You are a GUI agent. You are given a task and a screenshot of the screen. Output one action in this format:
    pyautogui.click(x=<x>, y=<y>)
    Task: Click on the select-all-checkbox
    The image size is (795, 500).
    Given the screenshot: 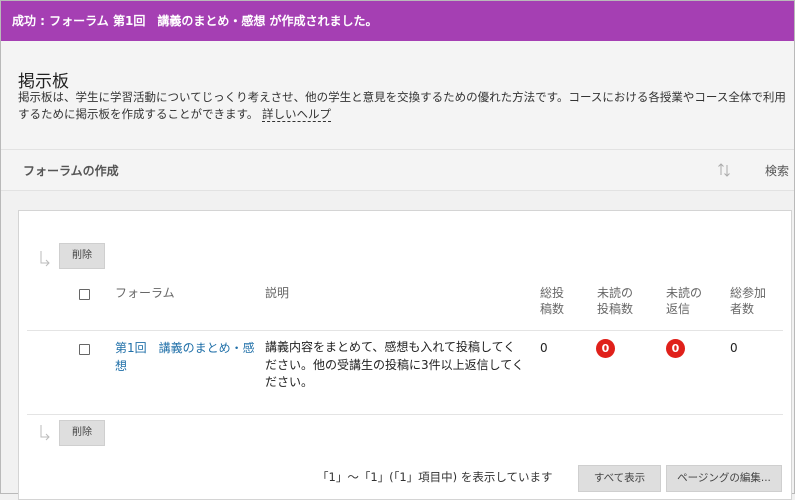 What is the action you would take?
    pyautogui.click(x=84, y=294)
    